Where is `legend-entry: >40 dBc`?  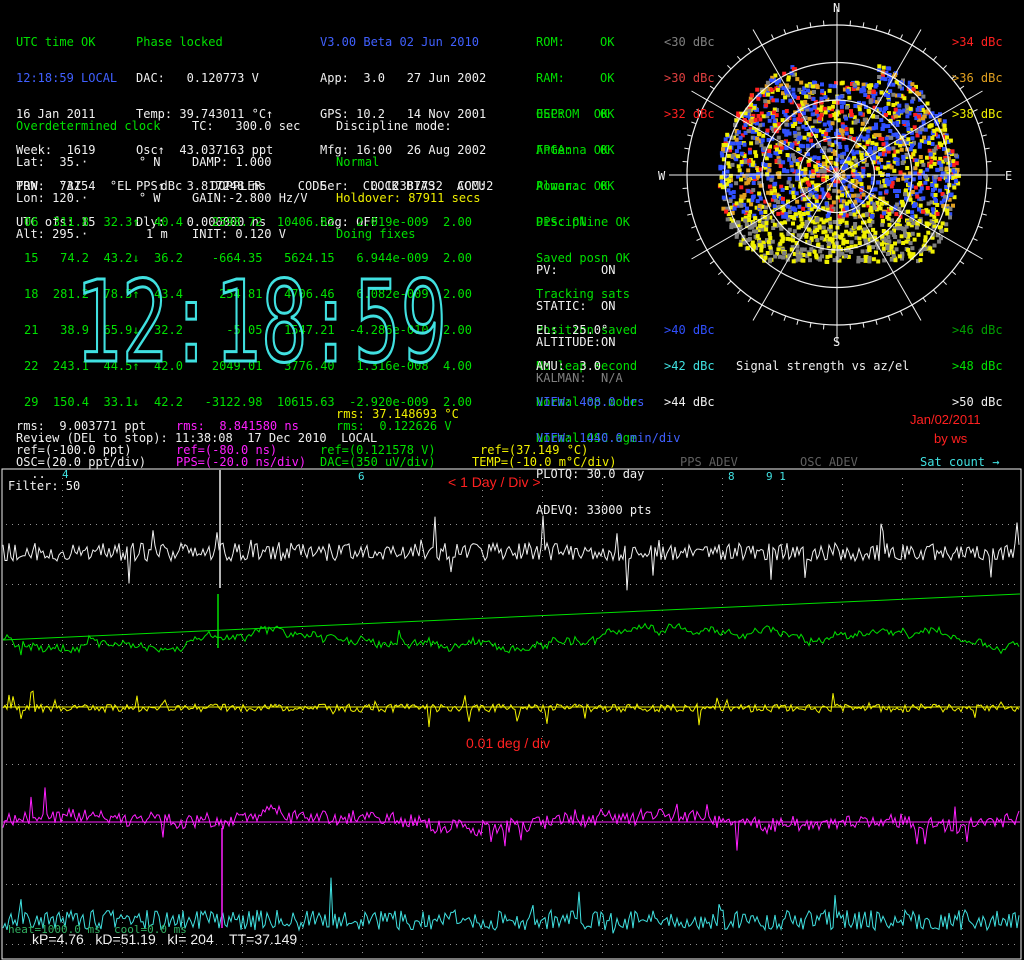
legend-entry: >40 dBc is located at coordinates (689, 330).